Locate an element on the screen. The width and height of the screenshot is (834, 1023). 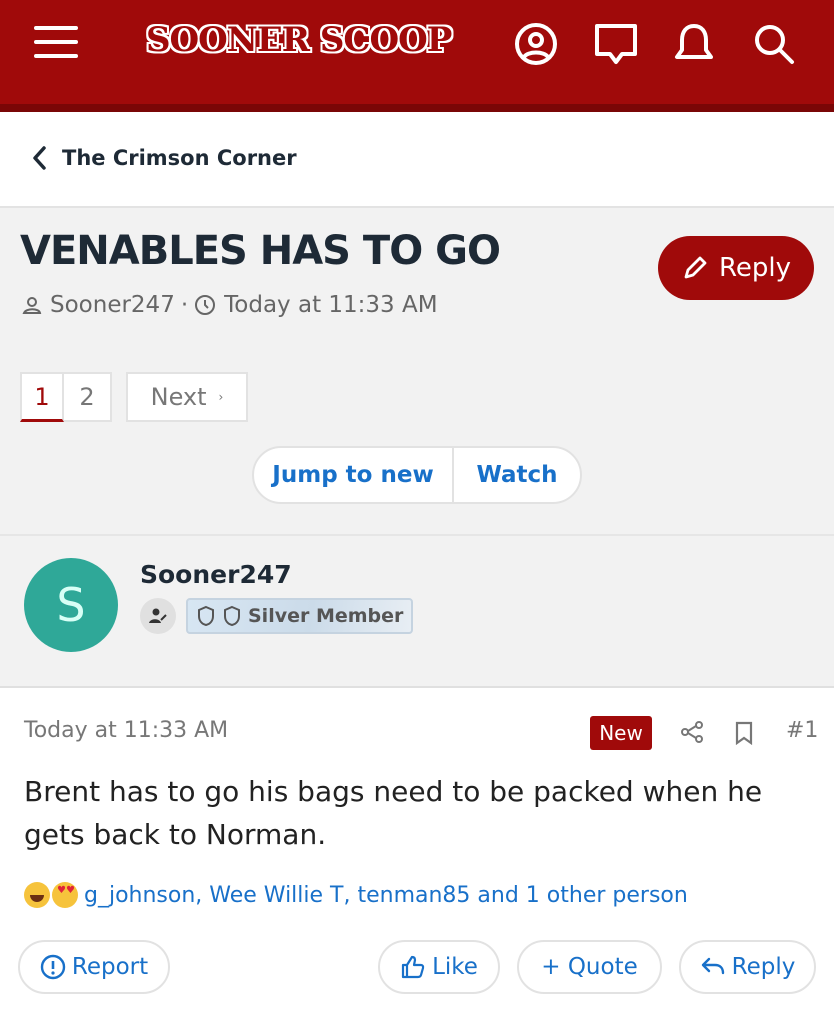
reply-post-button: Reply is located at coordinates (747, 967).